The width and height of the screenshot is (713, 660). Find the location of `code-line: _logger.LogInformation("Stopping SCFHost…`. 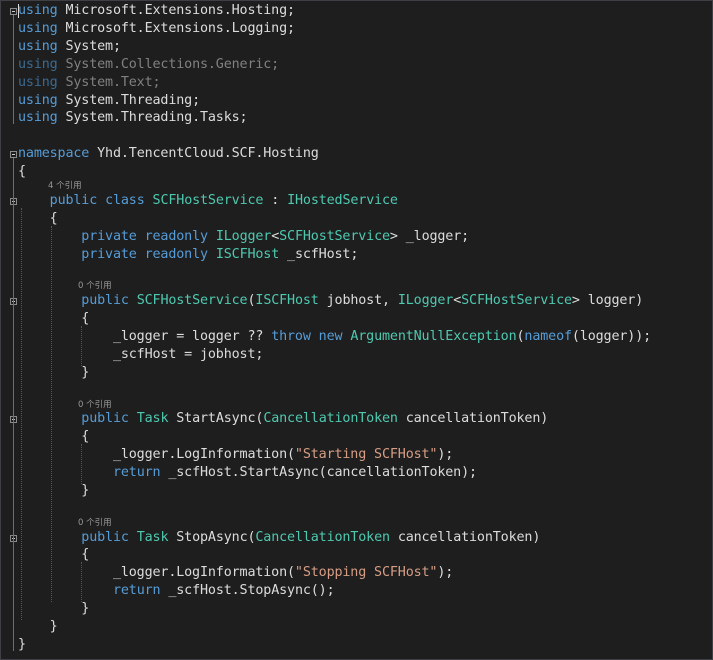

code-line: _logger.LogInformation("Stopping SCFHost… is located at coordinates (235, 573).